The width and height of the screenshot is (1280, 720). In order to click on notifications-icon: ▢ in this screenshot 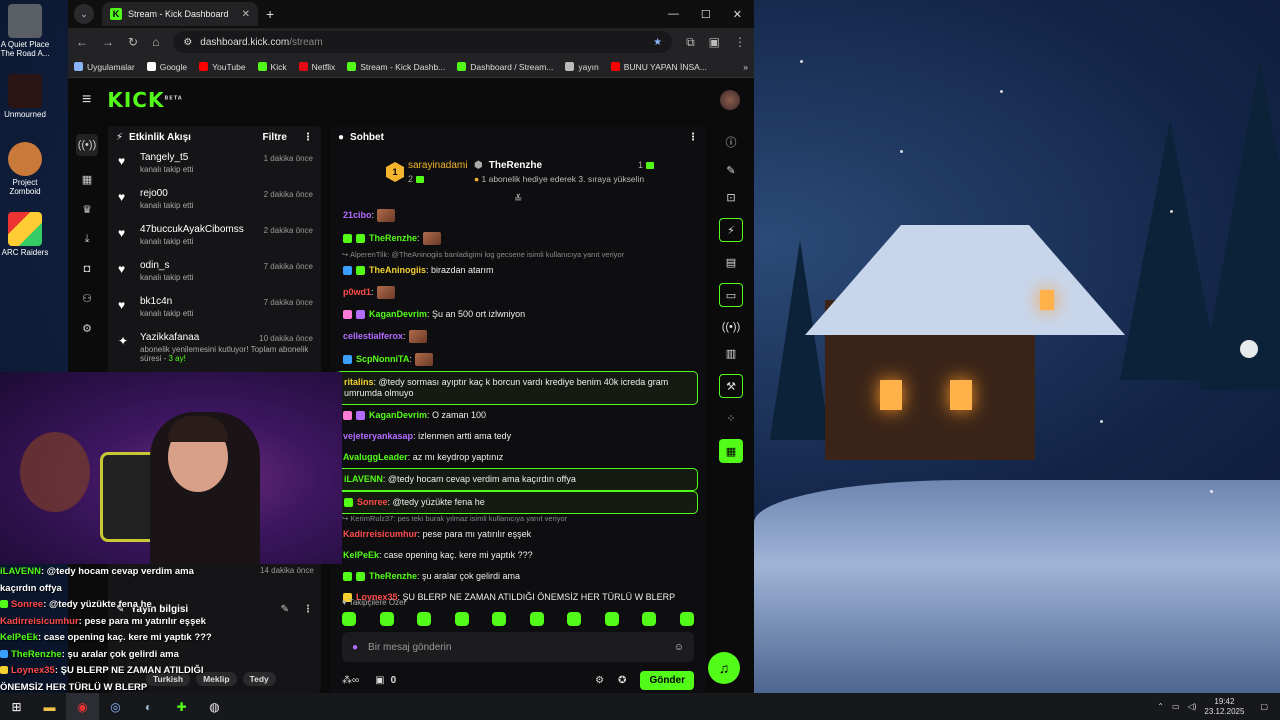, I will do `click(1264, 706)`.